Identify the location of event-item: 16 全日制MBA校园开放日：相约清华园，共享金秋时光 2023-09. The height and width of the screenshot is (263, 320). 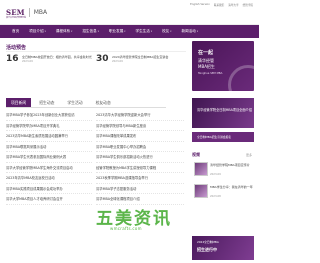
(50, 59).